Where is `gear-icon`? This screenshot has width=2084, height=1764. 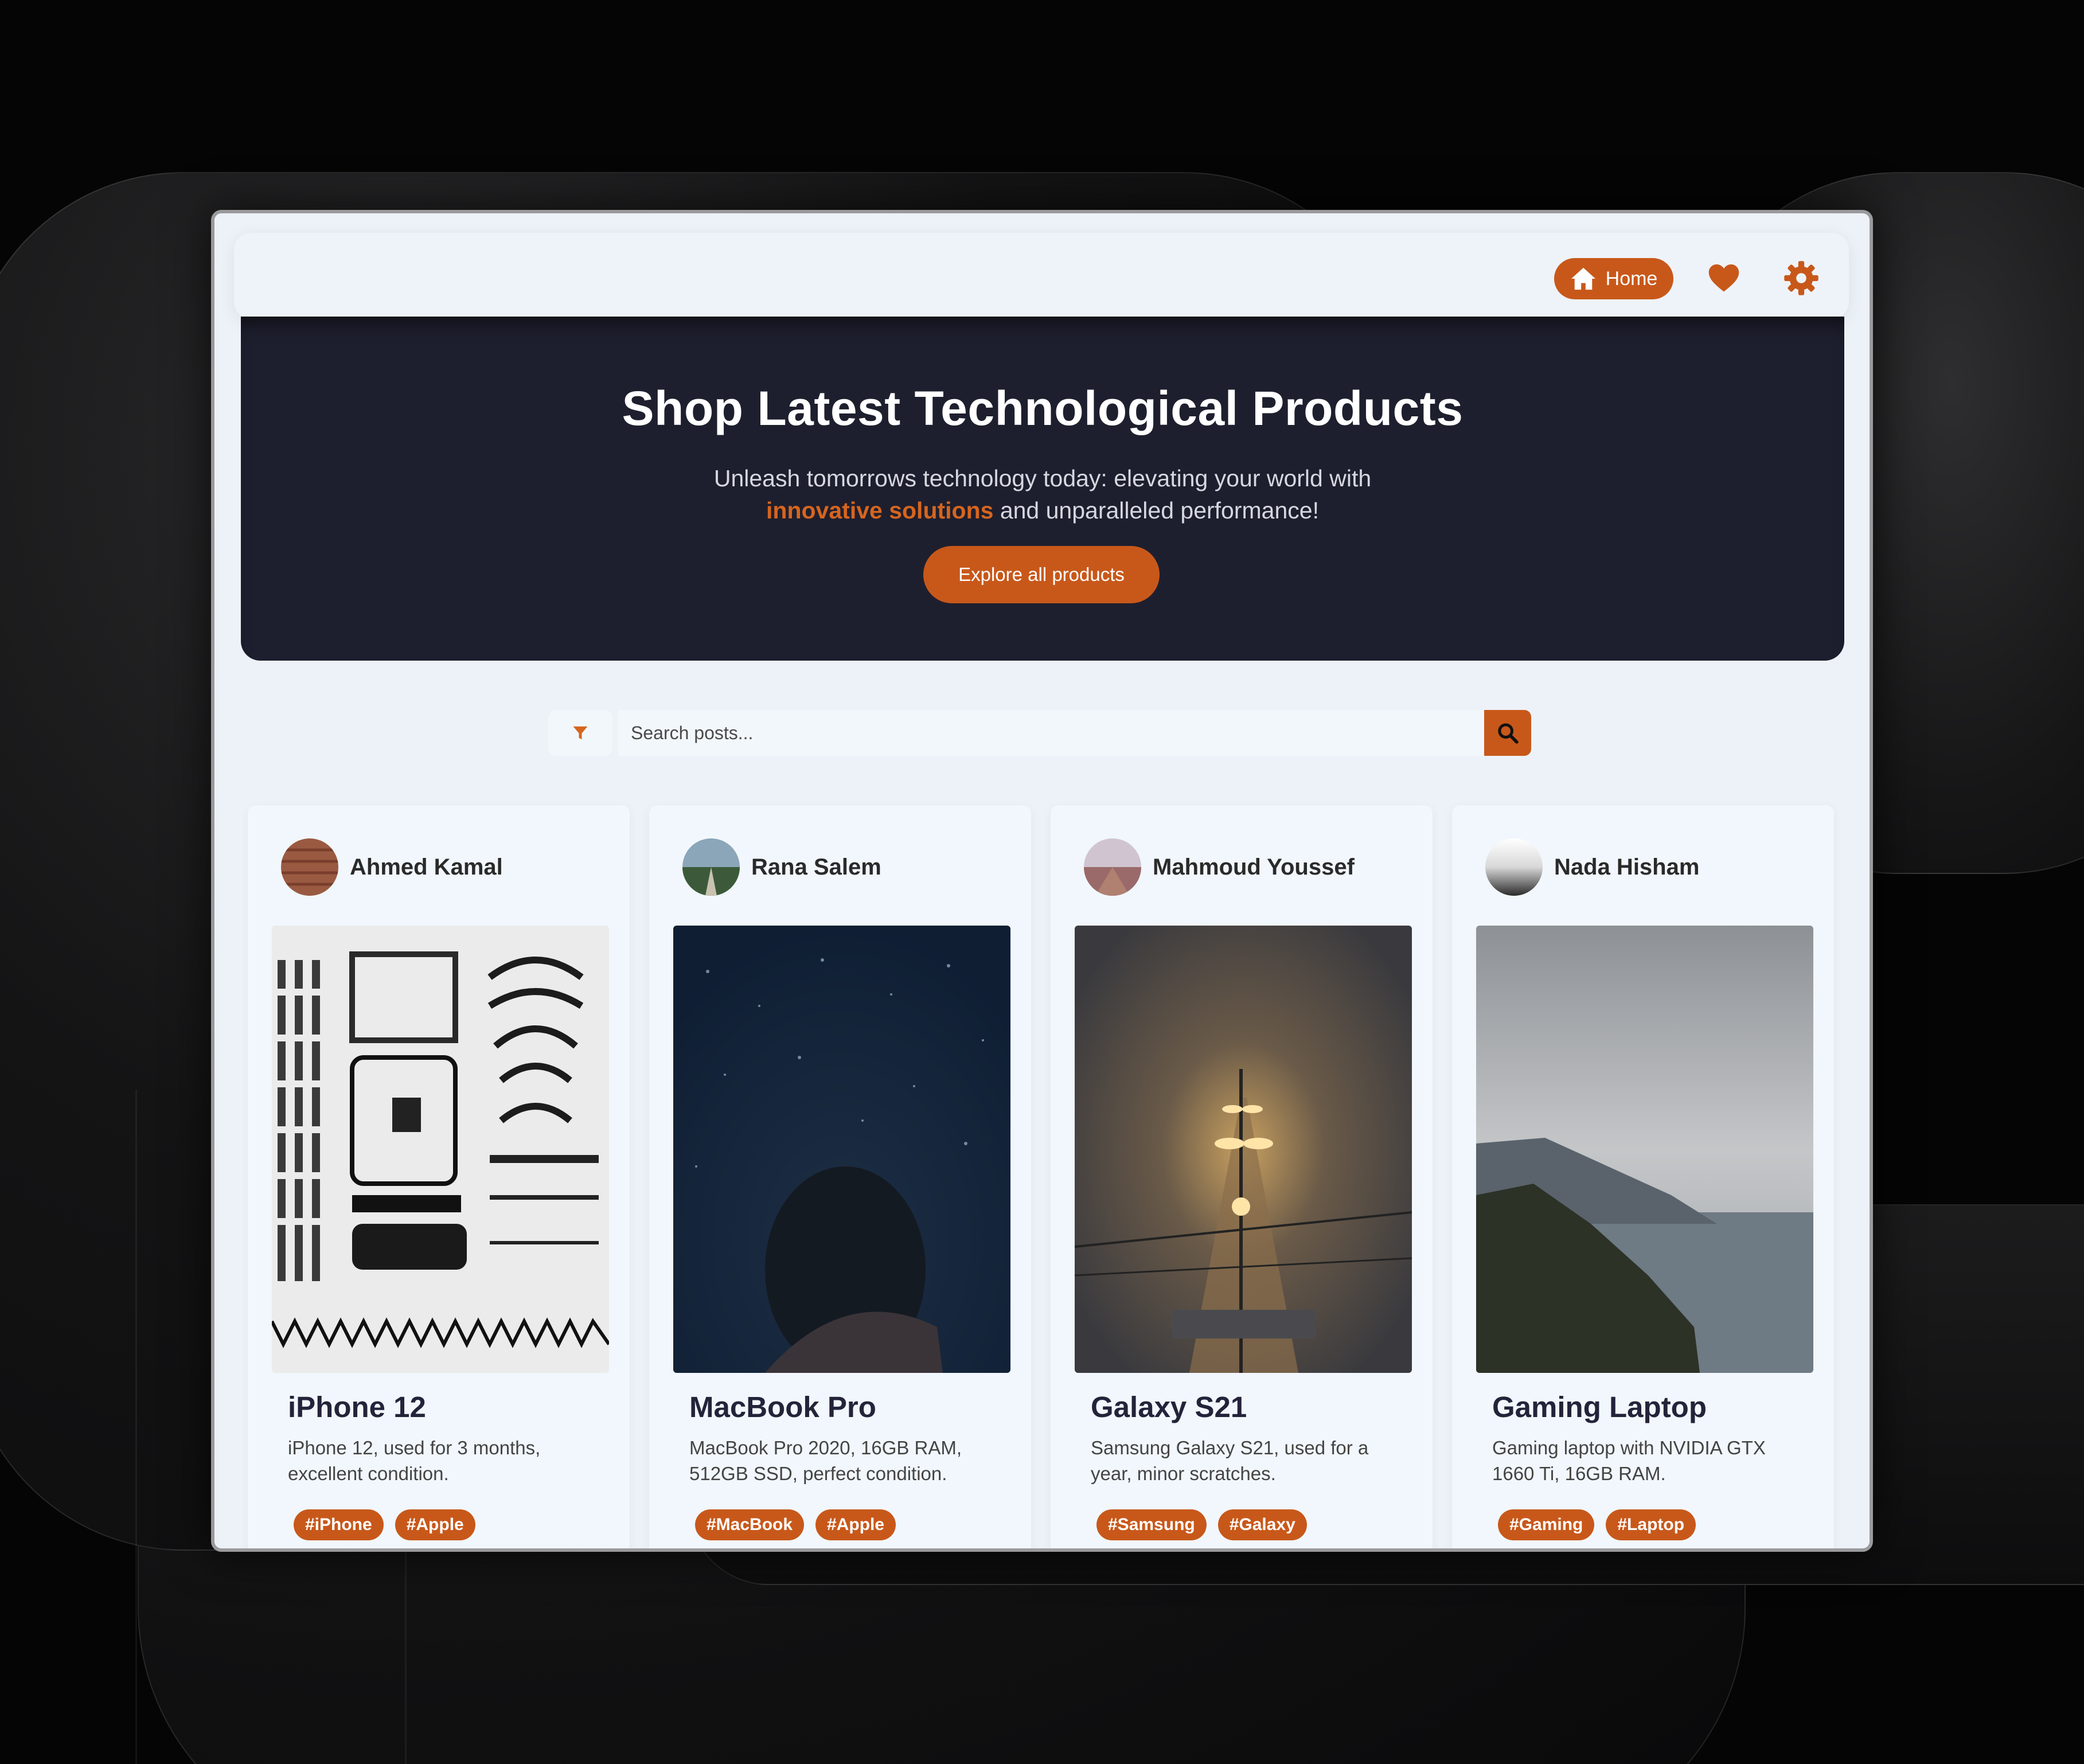 gear-icon is located at coordinates (1802, 278).